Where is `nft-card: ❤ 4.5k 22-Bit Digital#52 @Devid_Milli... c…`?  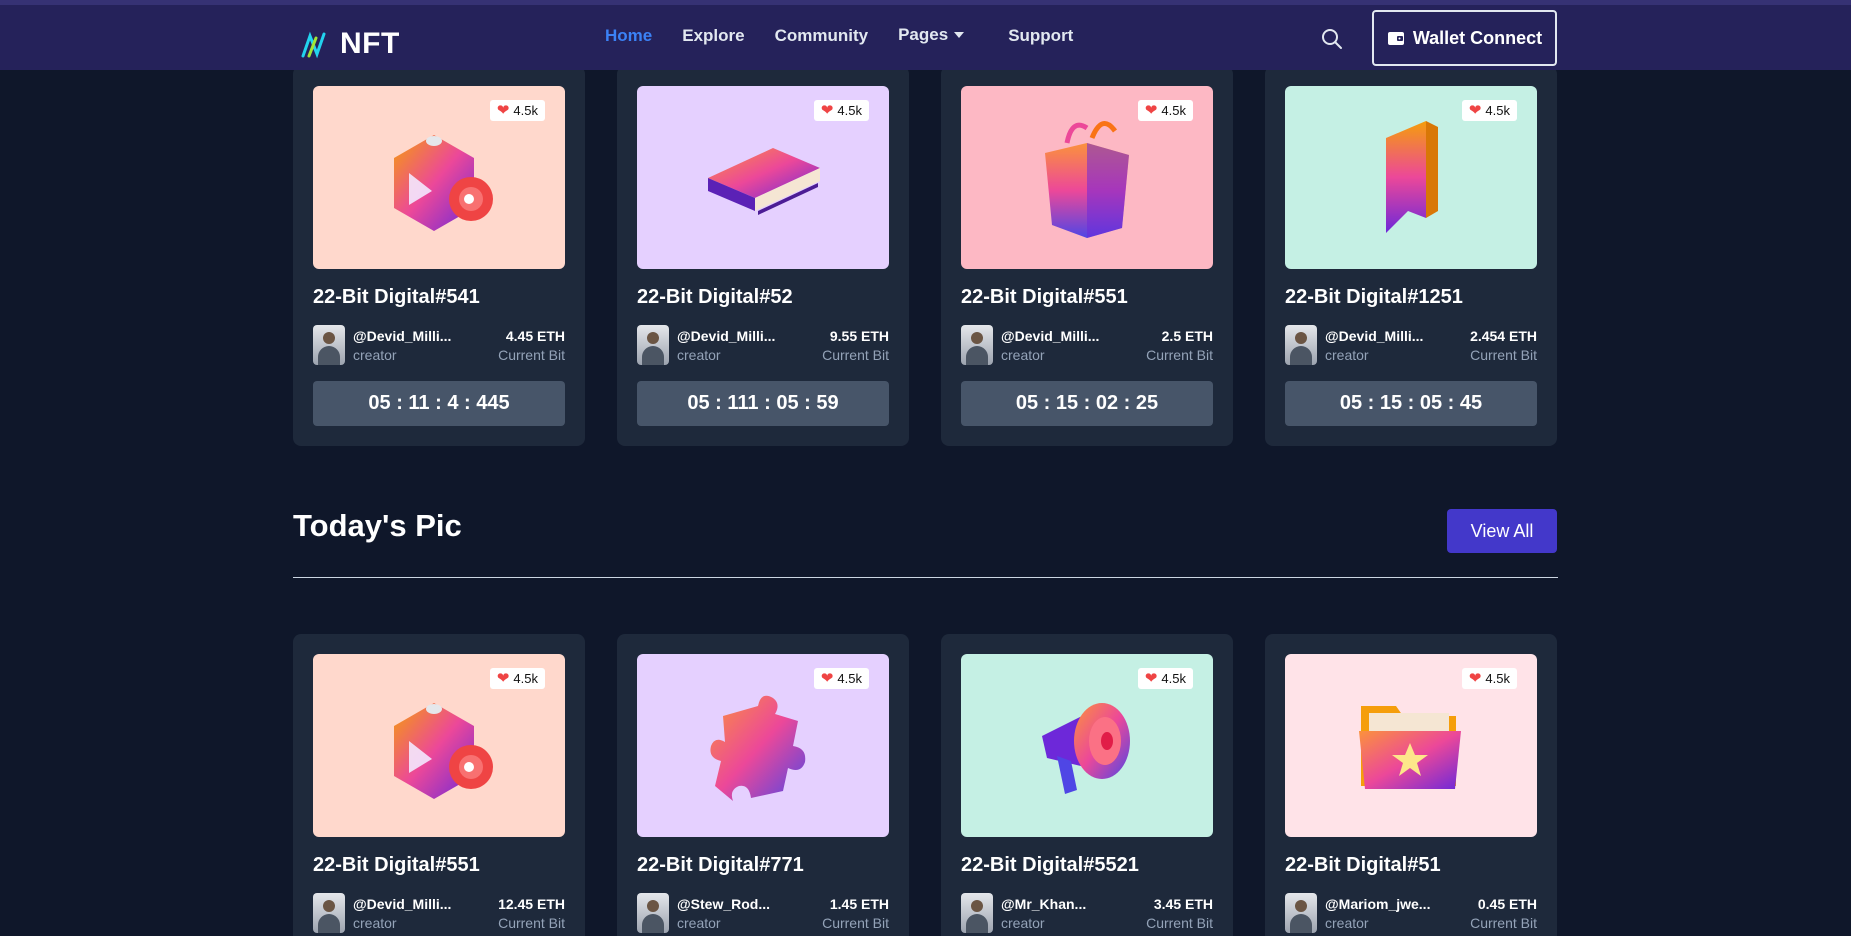 nft-card: ❤ 4.5k 22-Bit Digital#52 @Devid_Milli... c… is located at coordinates (763, 256).